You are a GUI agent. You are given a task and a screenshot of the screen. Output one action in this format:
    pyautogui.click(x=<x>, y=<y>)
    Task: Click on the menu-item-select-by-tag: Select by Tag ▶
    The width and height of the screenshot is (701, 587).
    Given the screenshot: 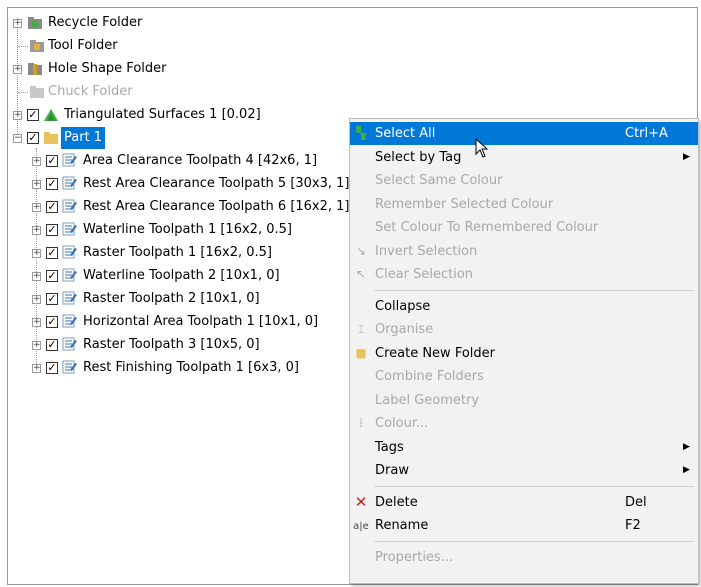 What is the action you would take?
    pyautogui.click(x=524, y=157)
    